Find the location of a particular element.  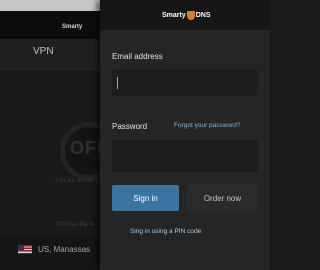

brand-logo: Smarty DNS is located at coordinates (186, 15).